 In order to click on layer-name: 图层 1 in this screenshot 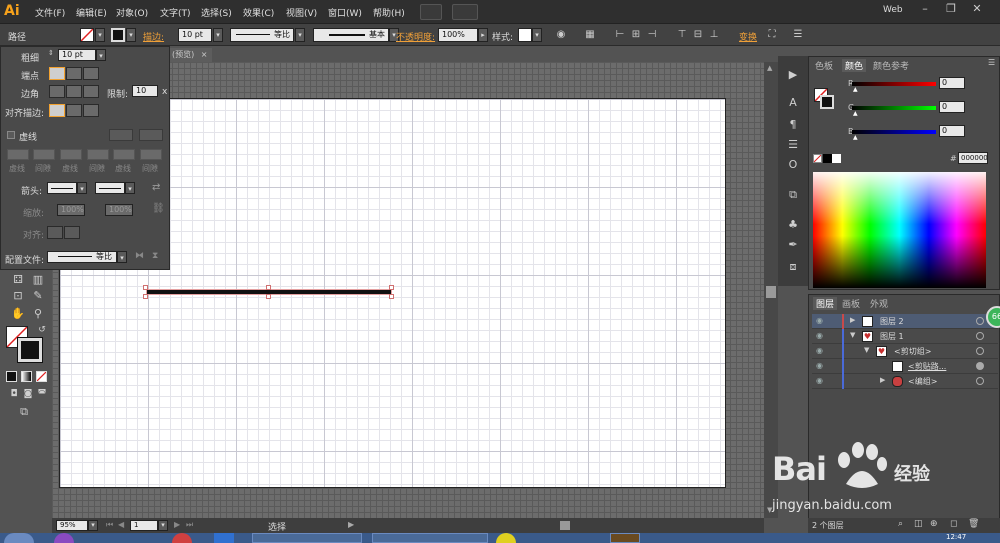, I will do `click(892, 336)`.